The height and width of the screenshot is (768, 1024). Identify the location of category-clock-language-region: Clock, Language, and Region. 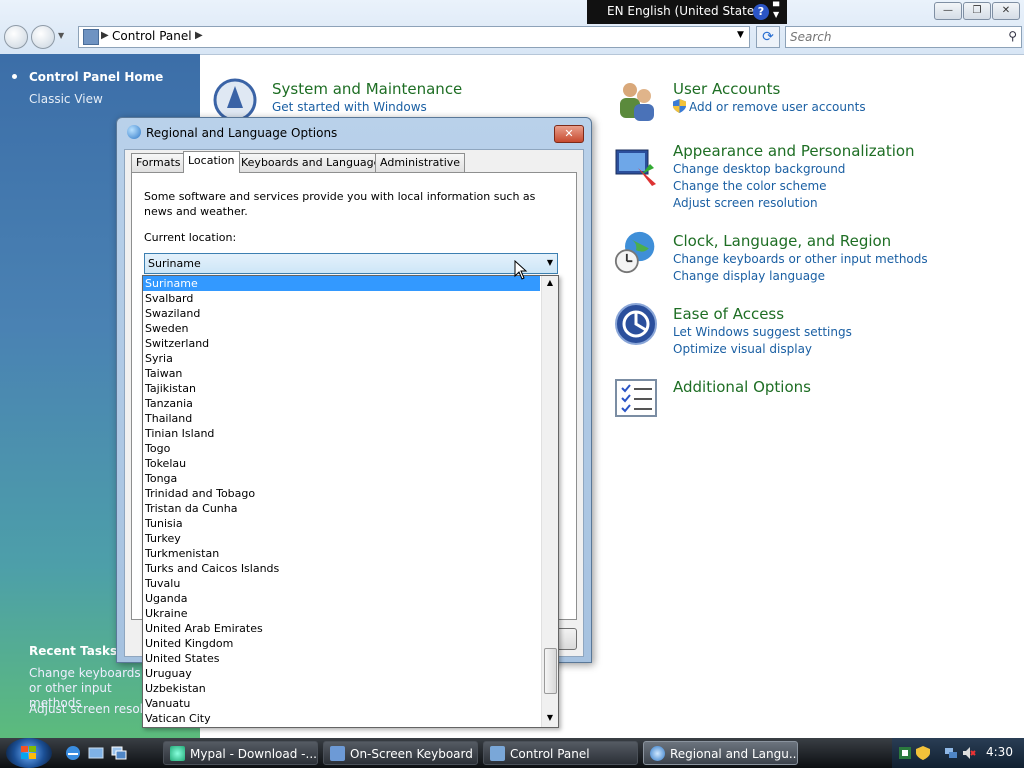
(782, 241).